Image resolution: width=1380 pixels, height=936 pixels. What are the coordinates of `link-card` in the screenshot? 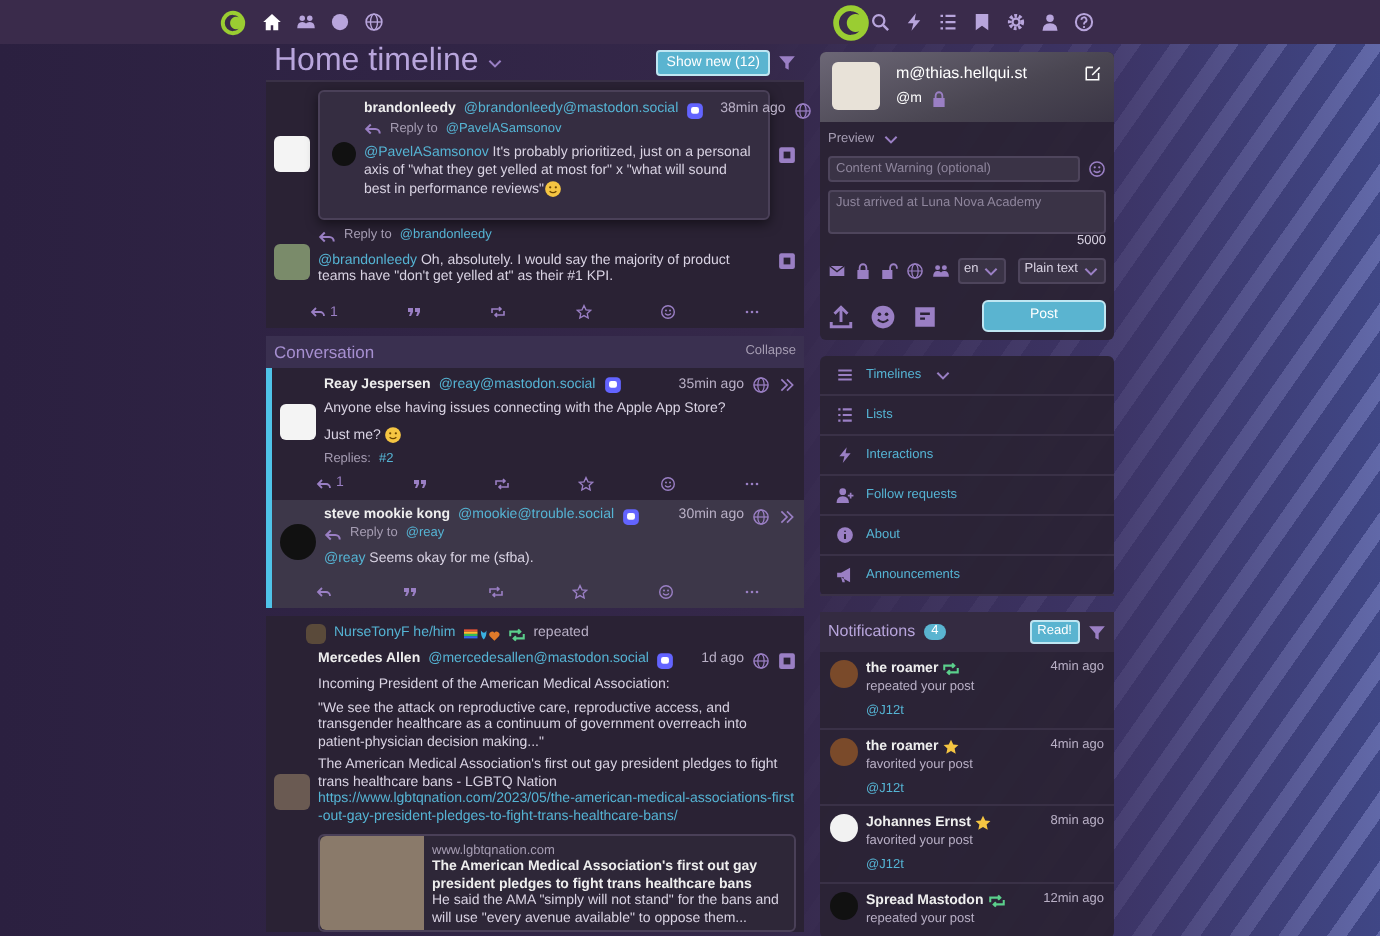 It's located at (557, 883).